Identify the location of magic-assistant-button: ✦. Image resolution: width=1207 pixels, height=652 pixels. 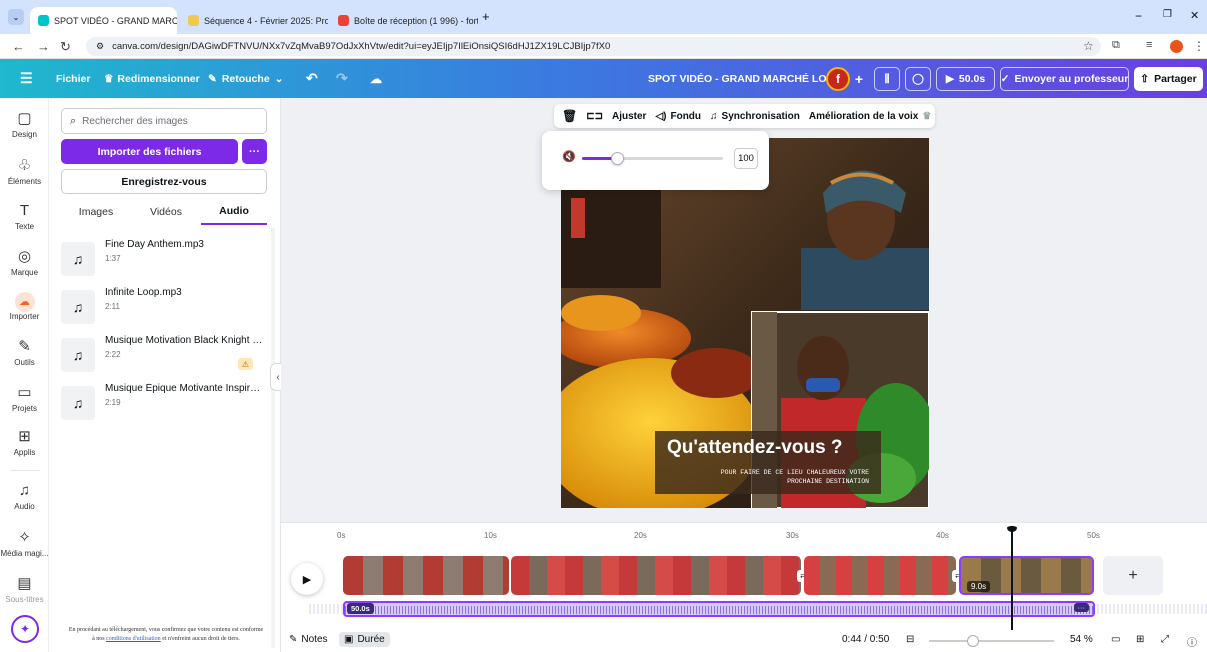
(25, 629).